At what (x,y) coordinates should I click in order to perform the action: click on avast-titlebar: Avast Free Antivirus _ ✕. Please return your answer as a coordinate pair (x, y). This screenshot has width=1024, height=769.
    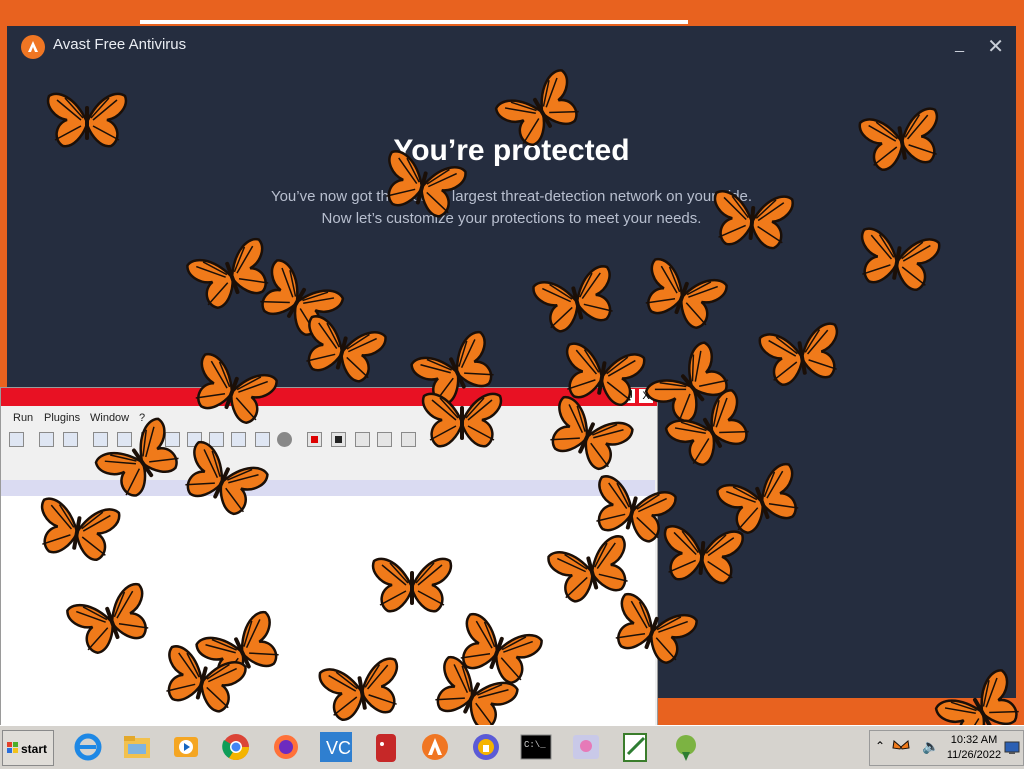
    Looking at the image, I should click on (511, 46).